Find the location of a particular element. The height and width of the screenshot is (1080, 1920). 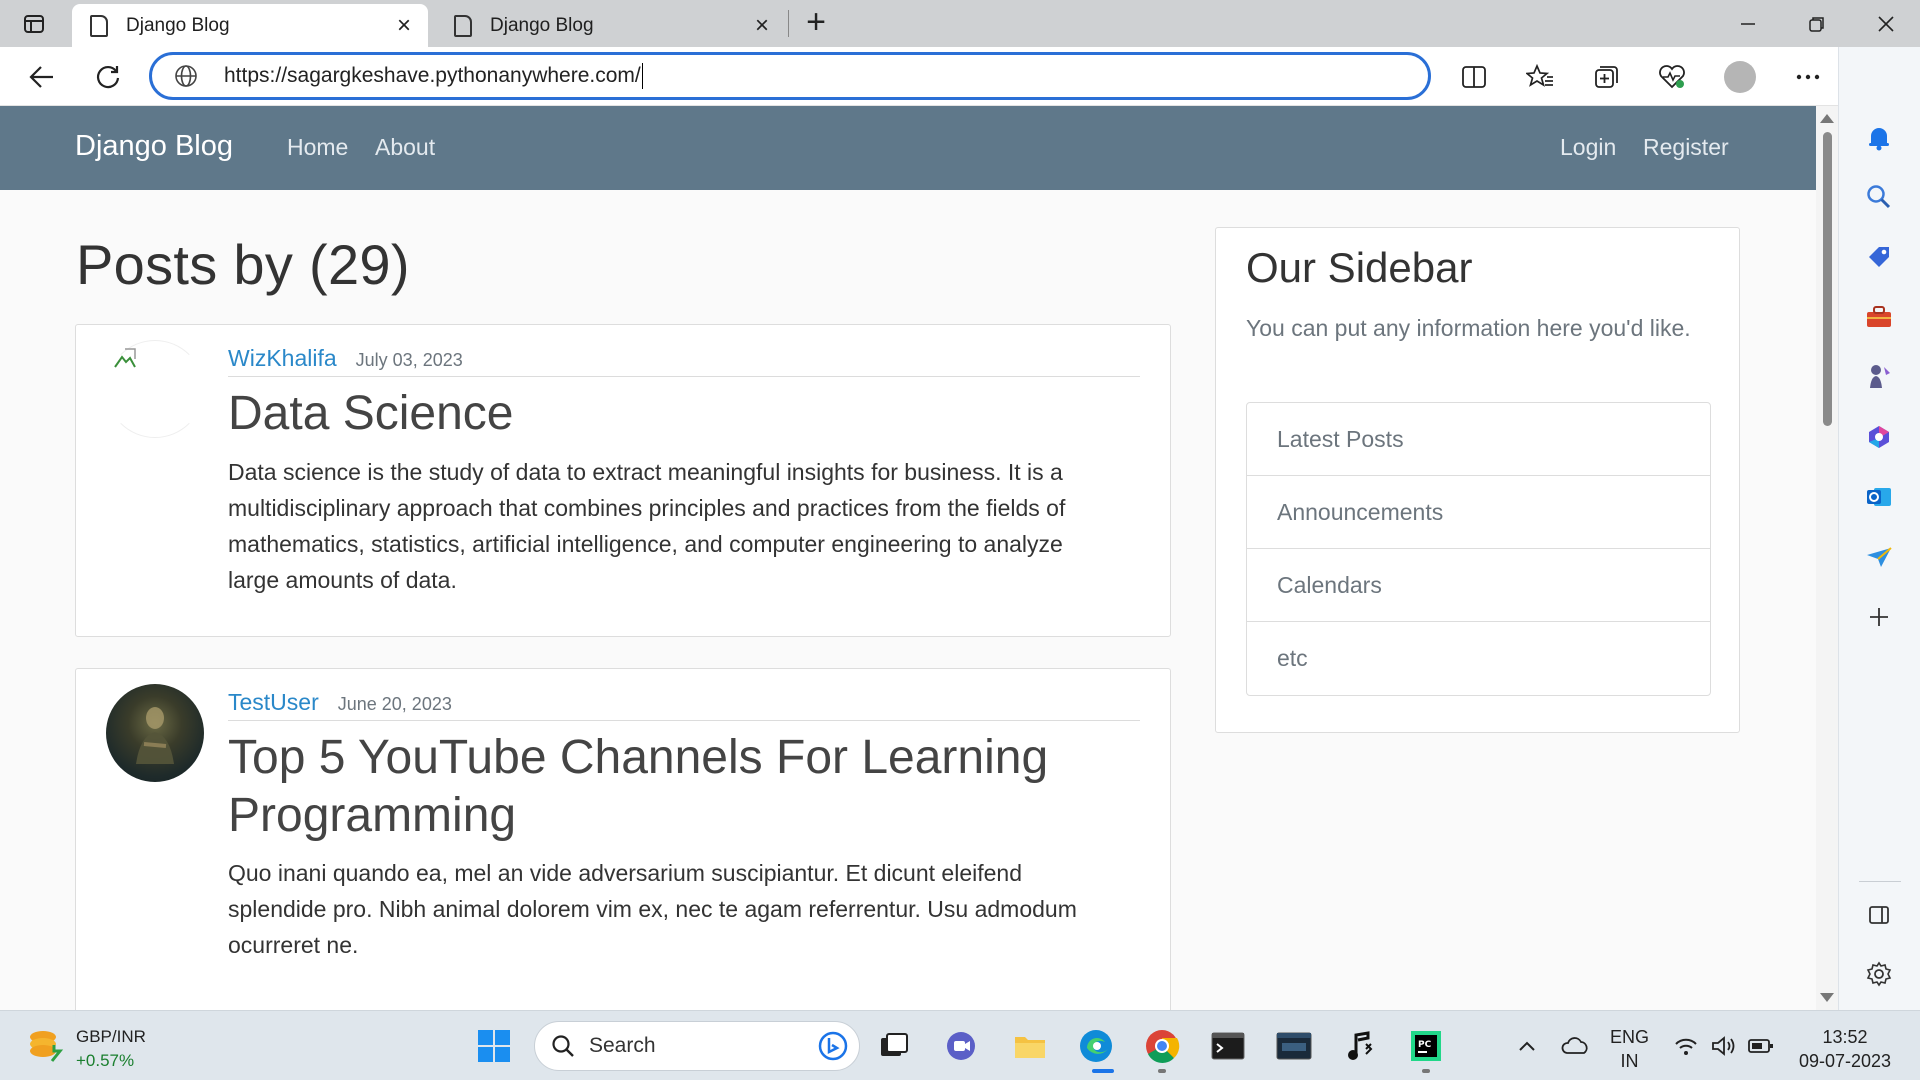

post-meta: TestUser June 20, 2023 is located at coordinates (684, 705).